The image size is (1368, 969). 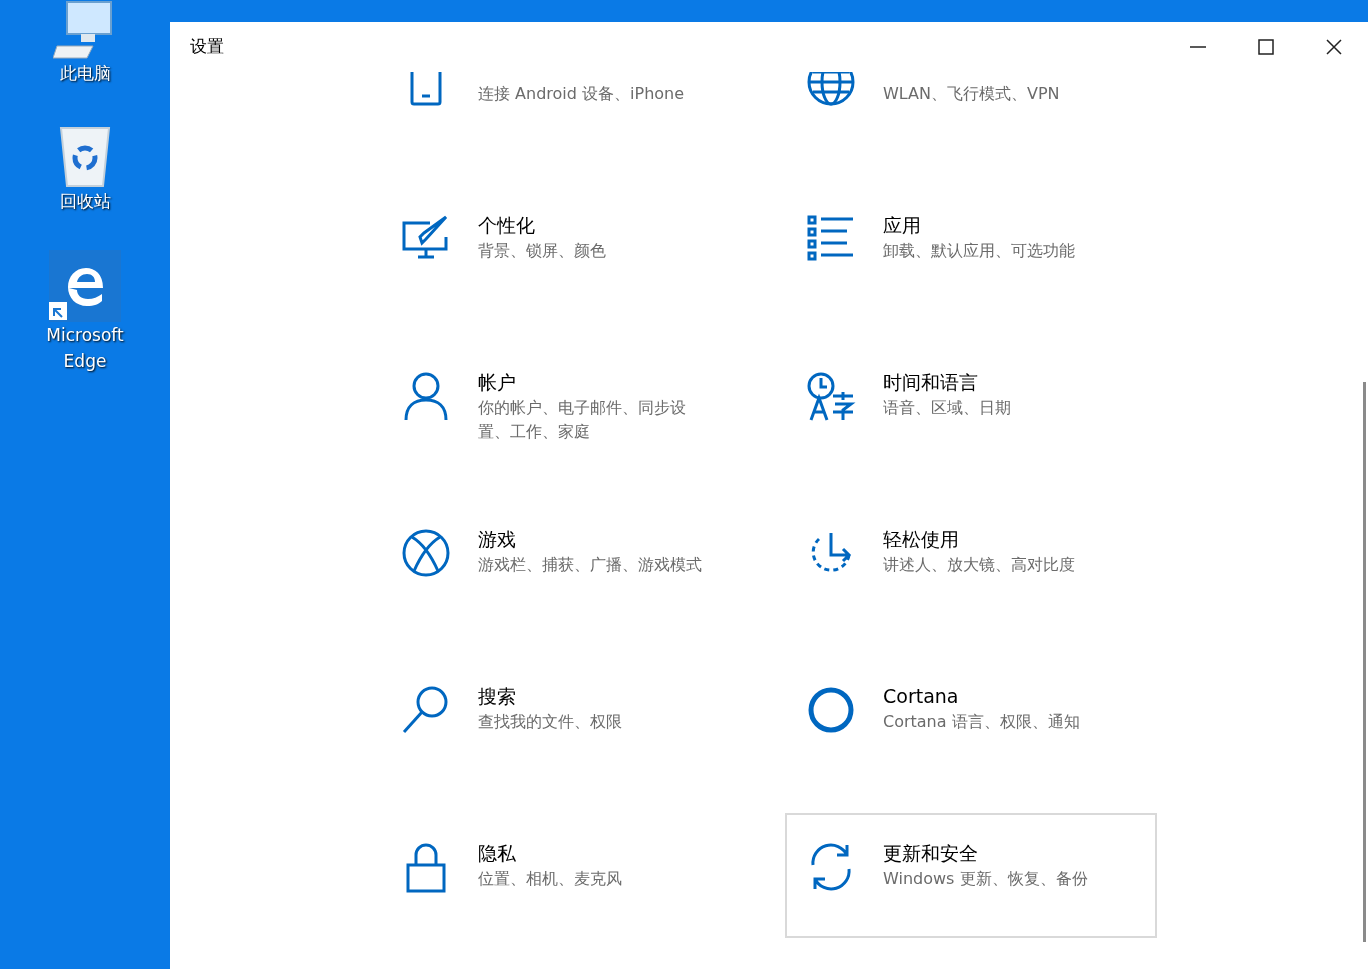 What do you see at coordinates (1198, 47) in the screenshot?
I see `minimize-icon` at bounding box center [1198, 47].